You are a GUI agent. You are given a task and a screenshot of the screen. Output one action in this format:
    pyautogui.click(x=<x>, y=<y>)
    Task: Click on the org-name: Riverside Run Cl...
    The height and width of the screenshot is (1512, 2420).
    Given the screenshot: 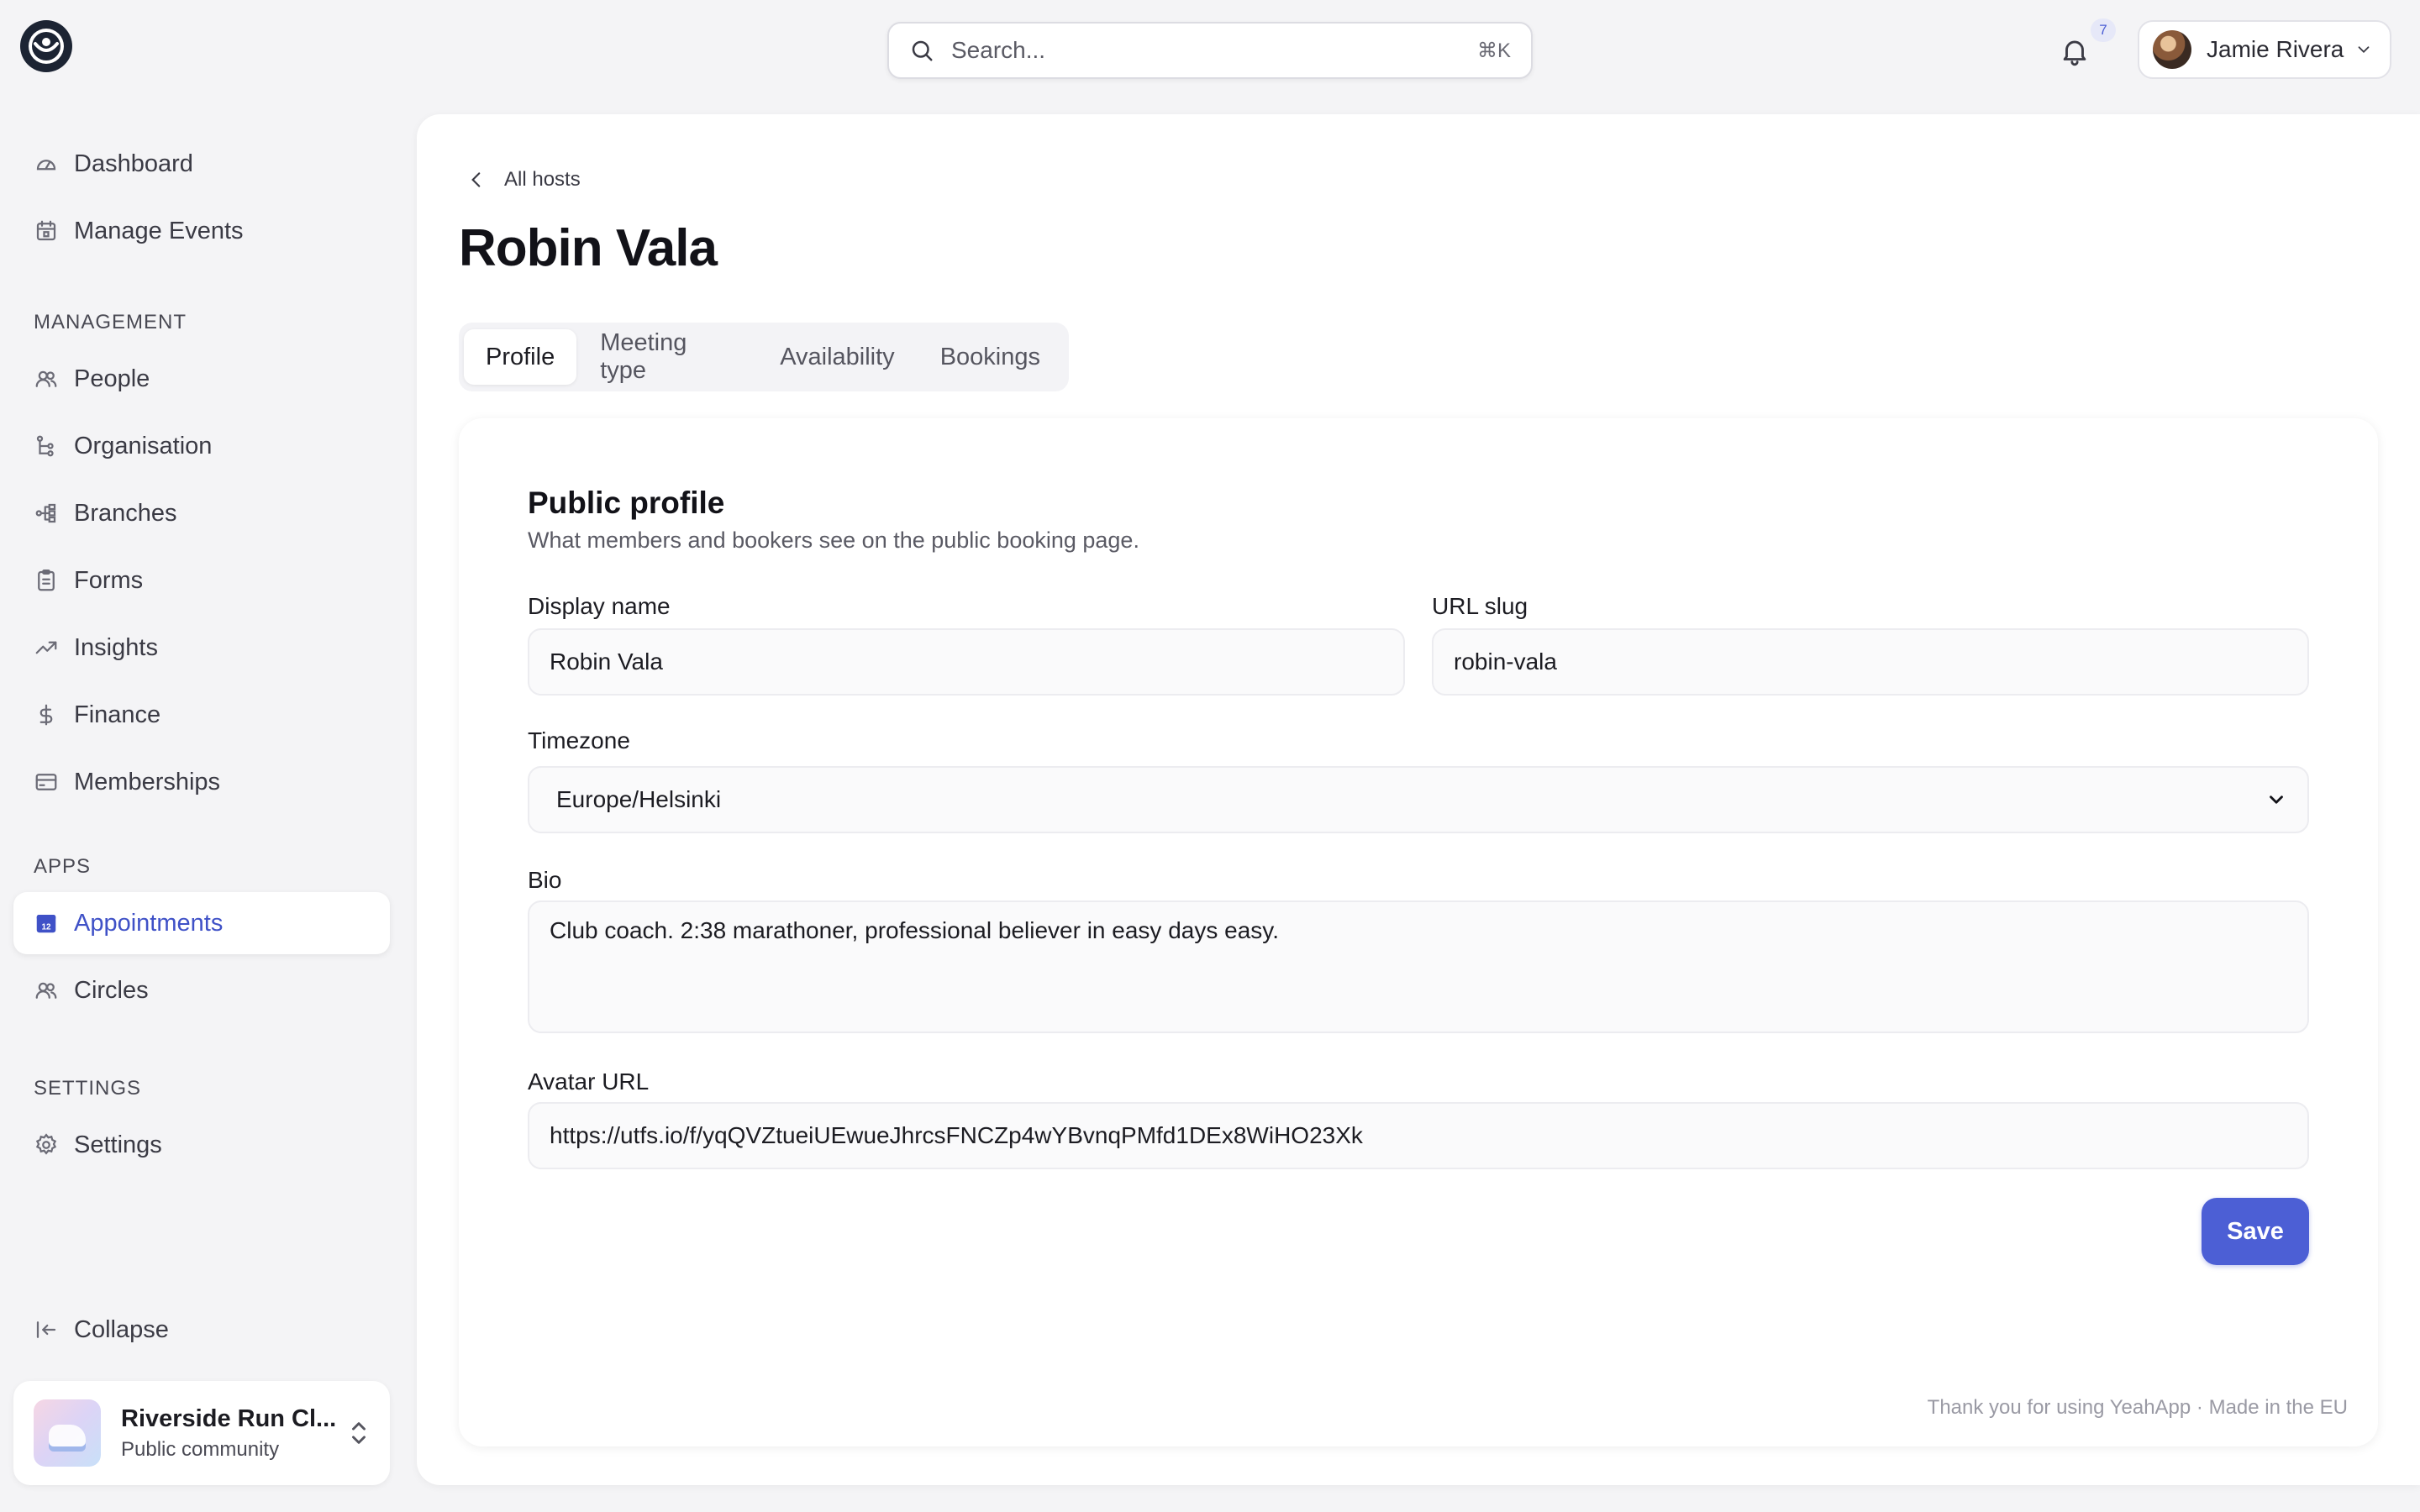 What is the action you would take?
    pyautogui.click(x=229, y=1418)
    